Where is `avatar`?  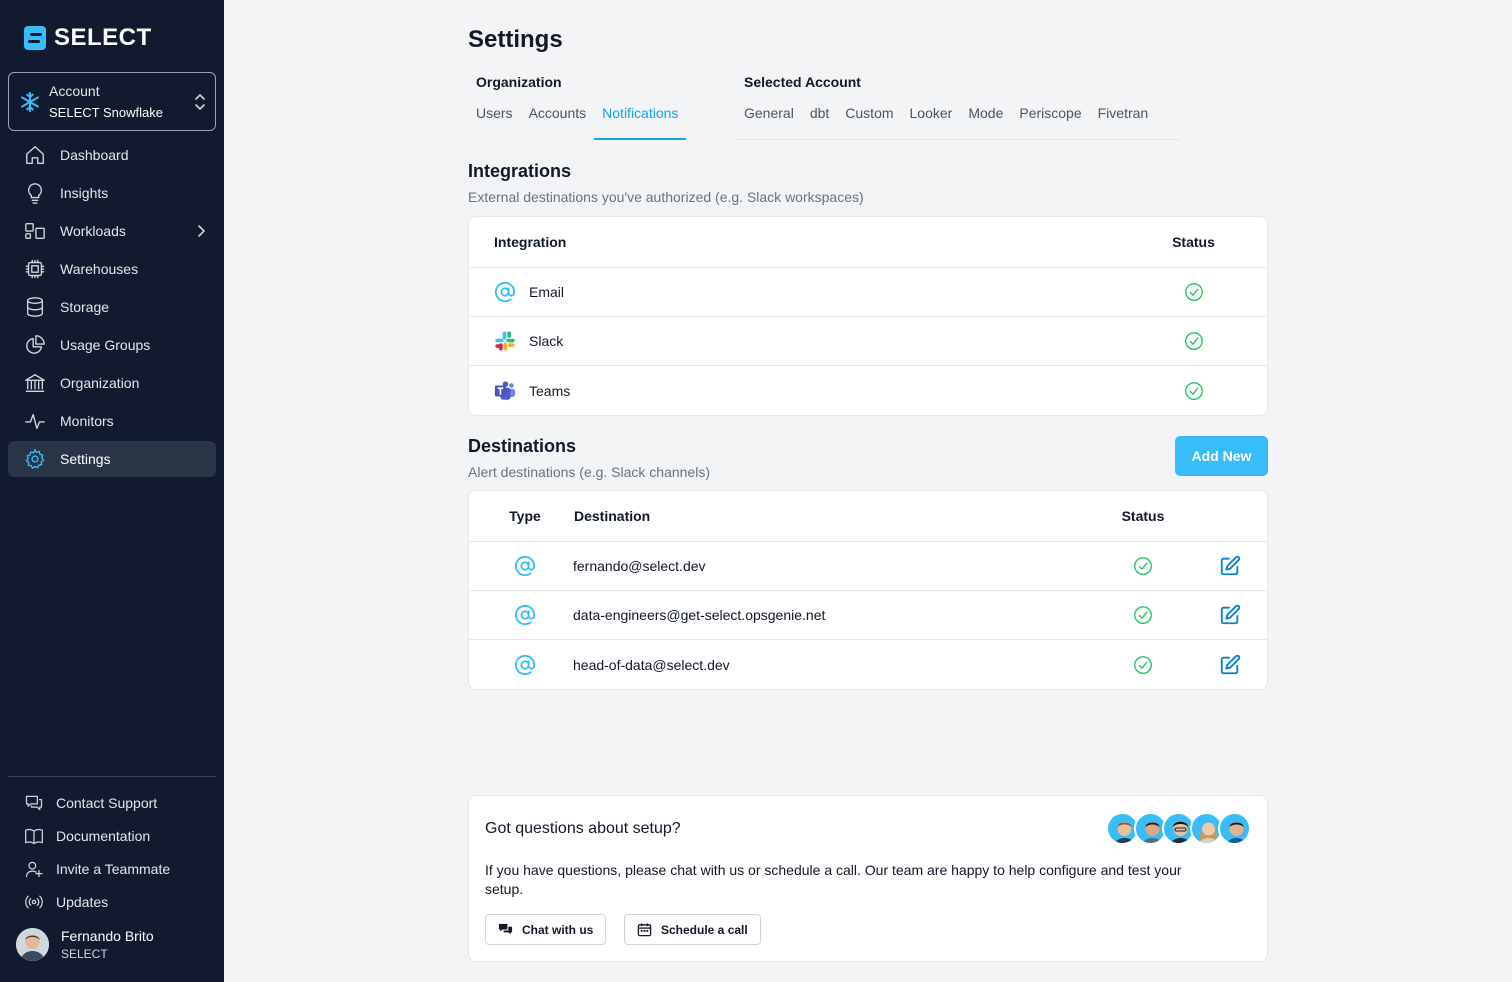
avatar is located at coordinates (1234, 828).